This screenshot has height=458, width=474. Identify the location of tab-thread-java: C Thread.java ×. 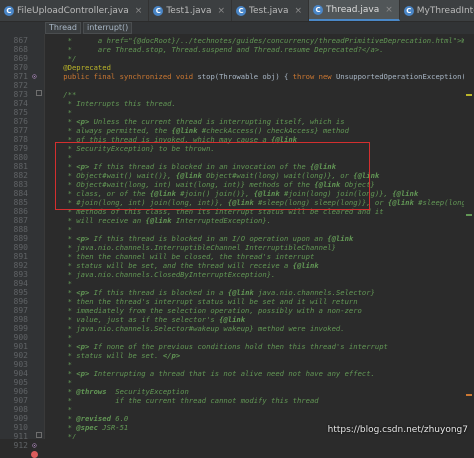
(354, 10).